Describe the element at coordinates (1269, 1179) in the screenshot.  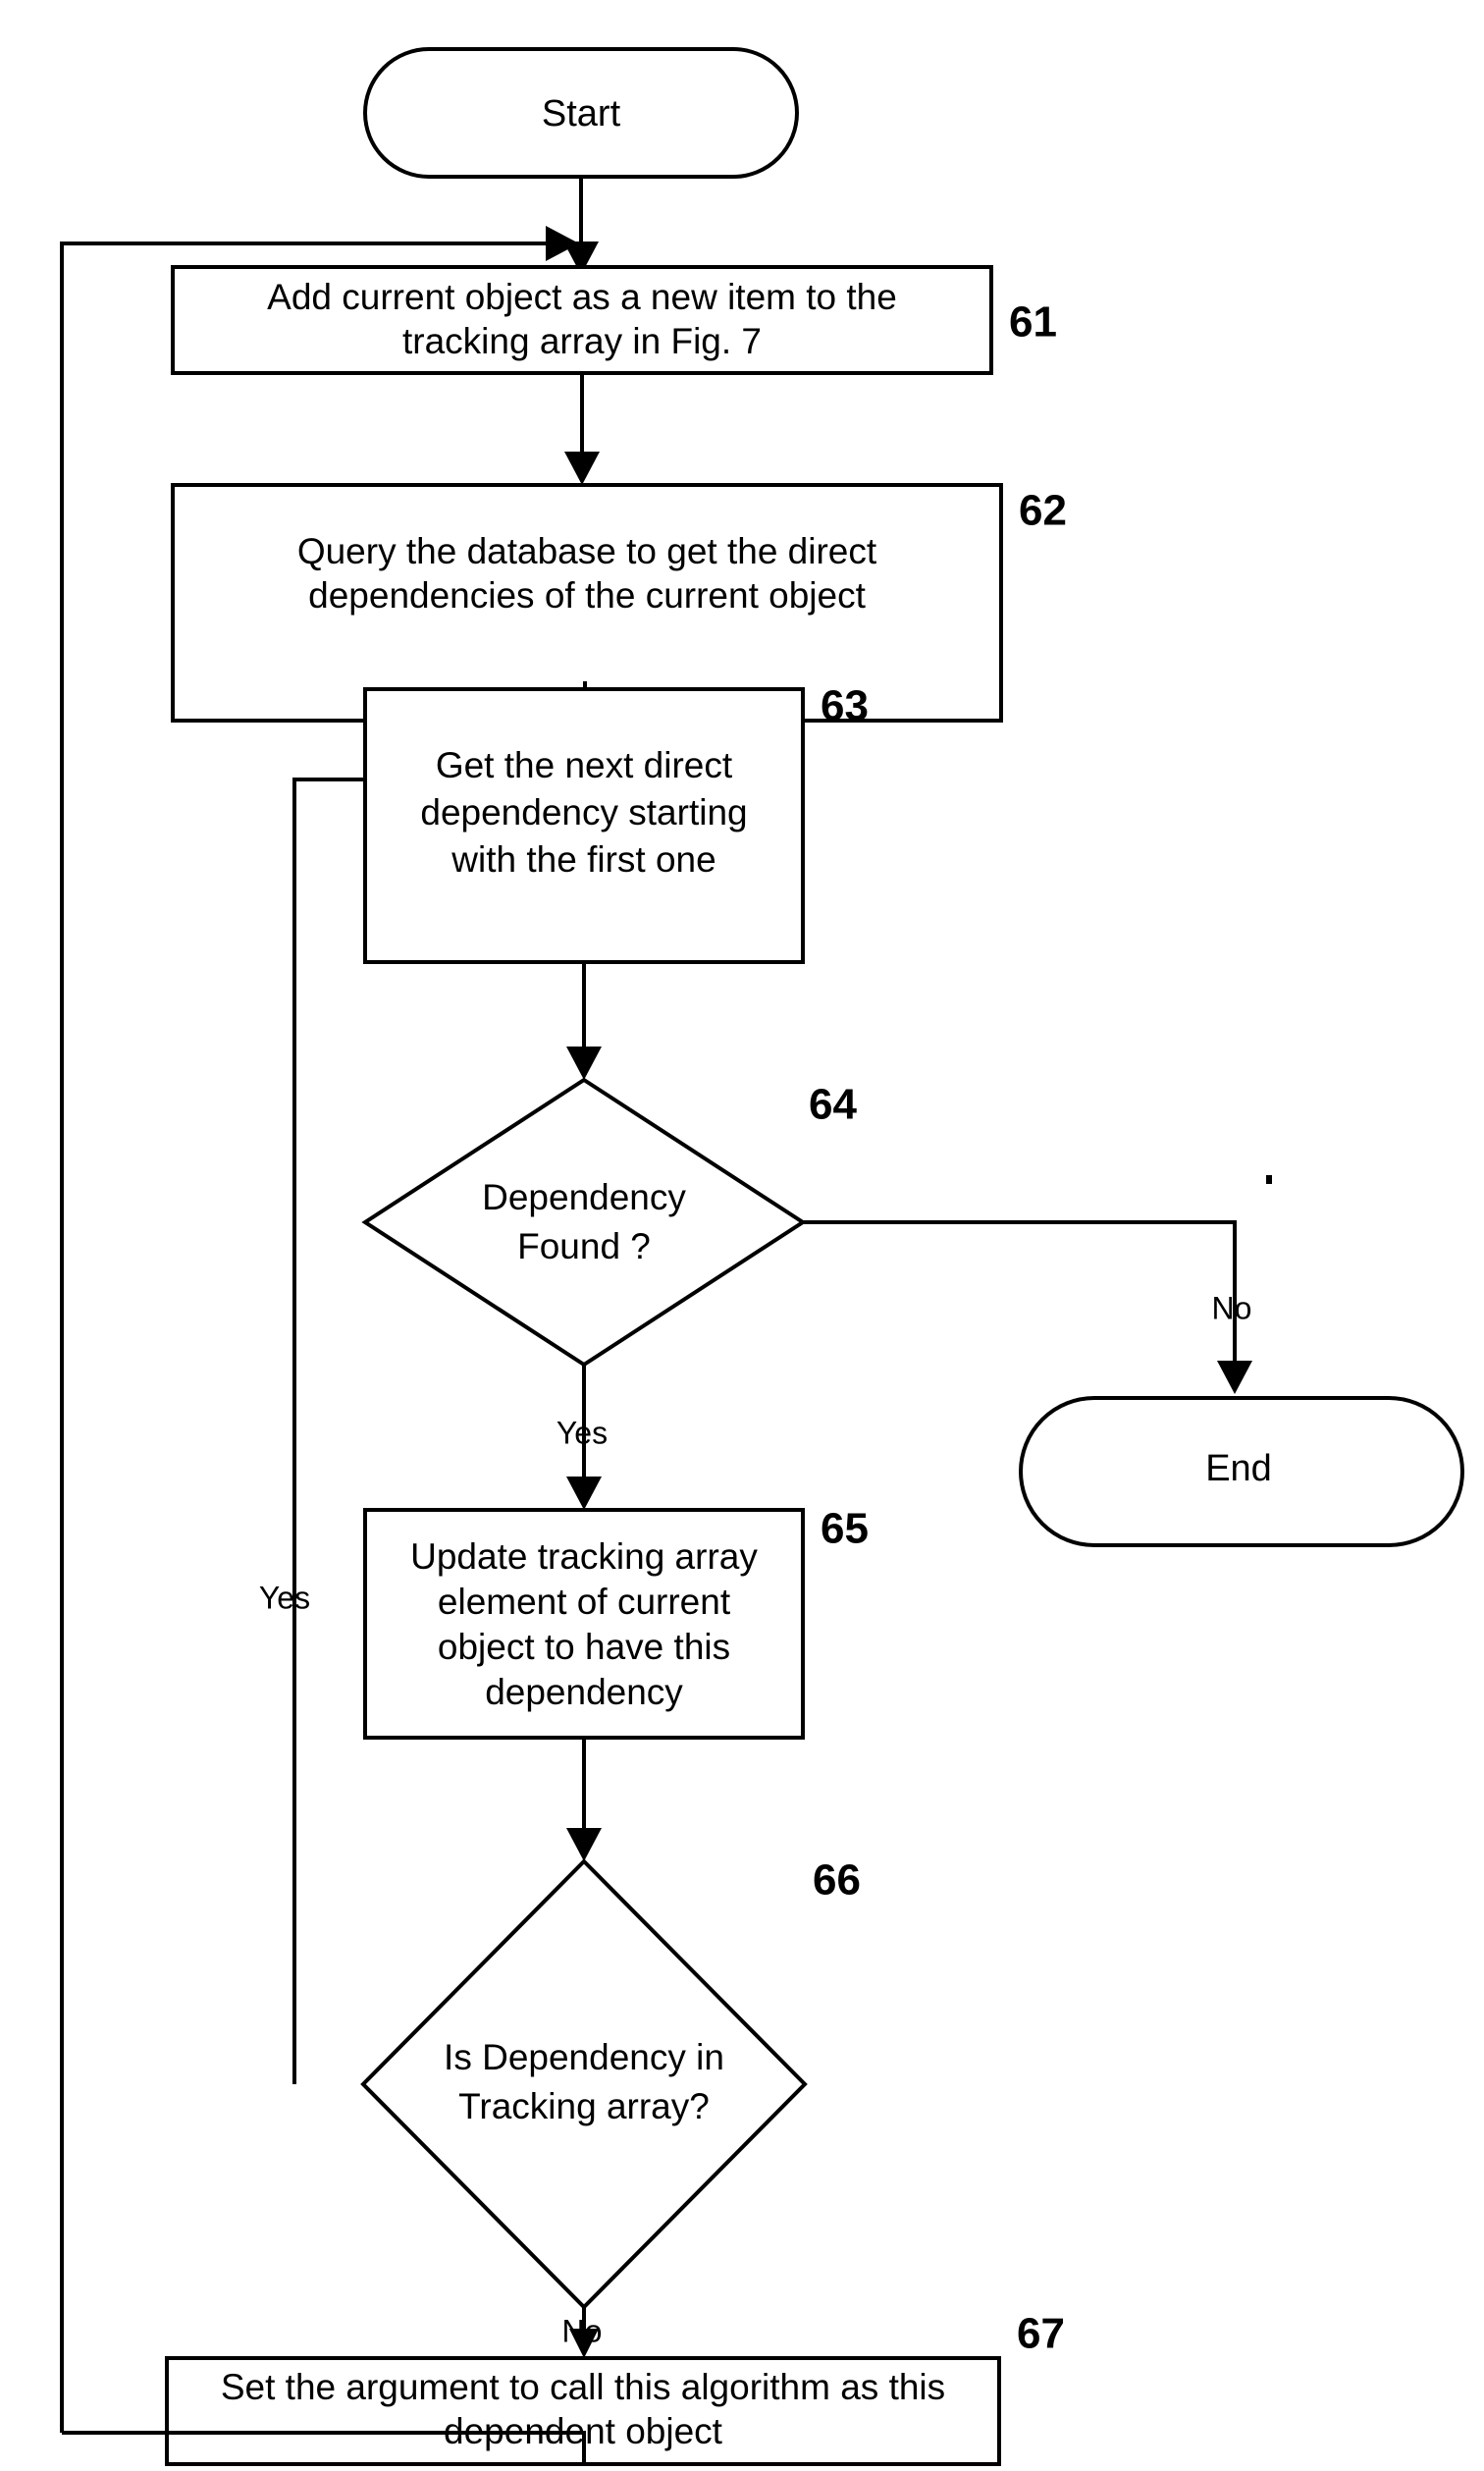
I see `scan-speck` at that location.